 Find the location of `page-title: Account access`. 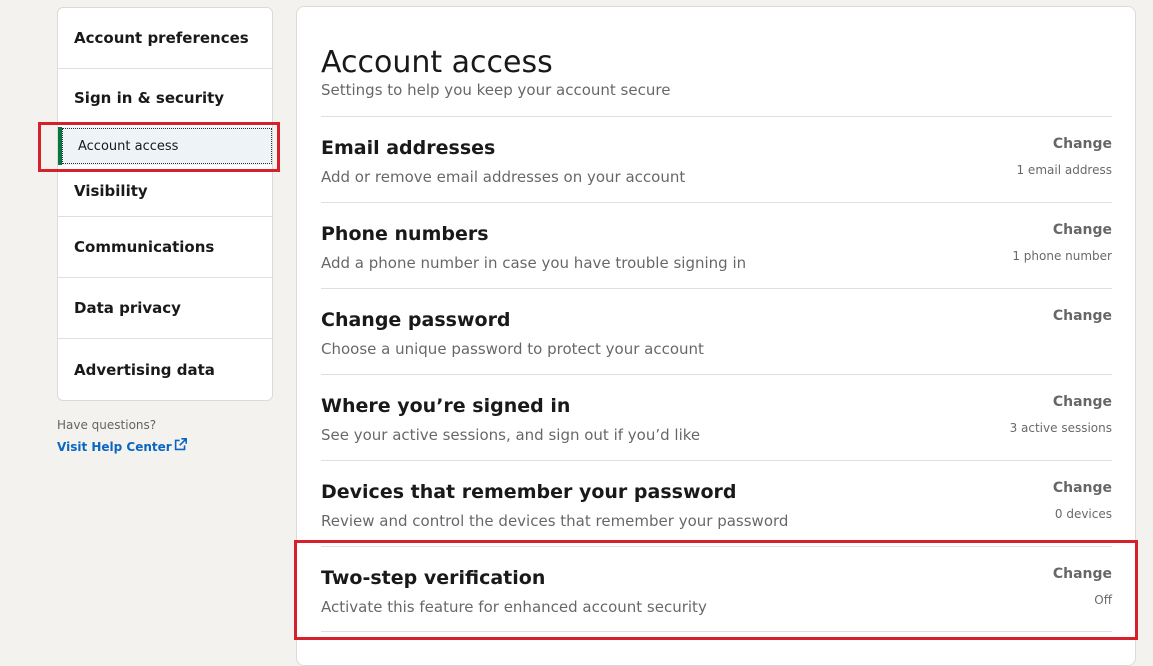

page-title: Account access is located at coordinates (437, 62).